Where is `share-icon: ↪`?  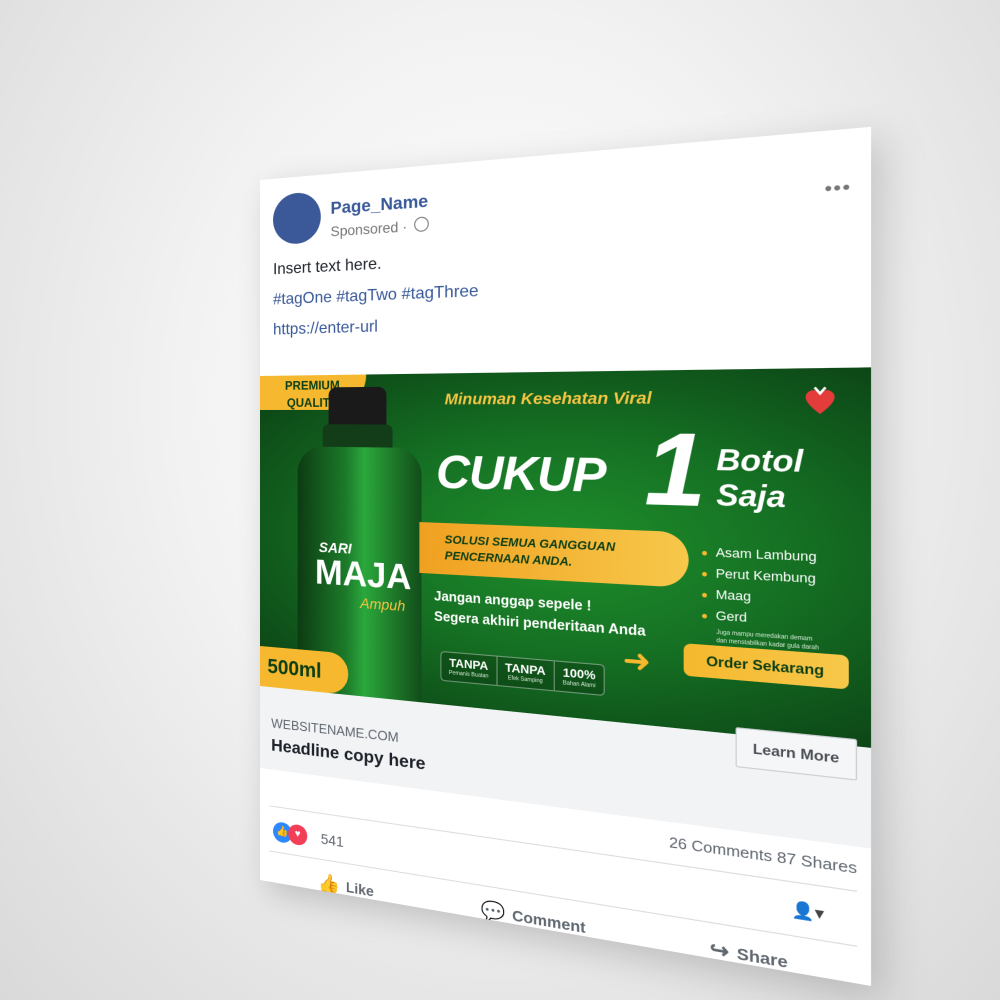 share-icon: ↪ is located at coordinates (719, 950).